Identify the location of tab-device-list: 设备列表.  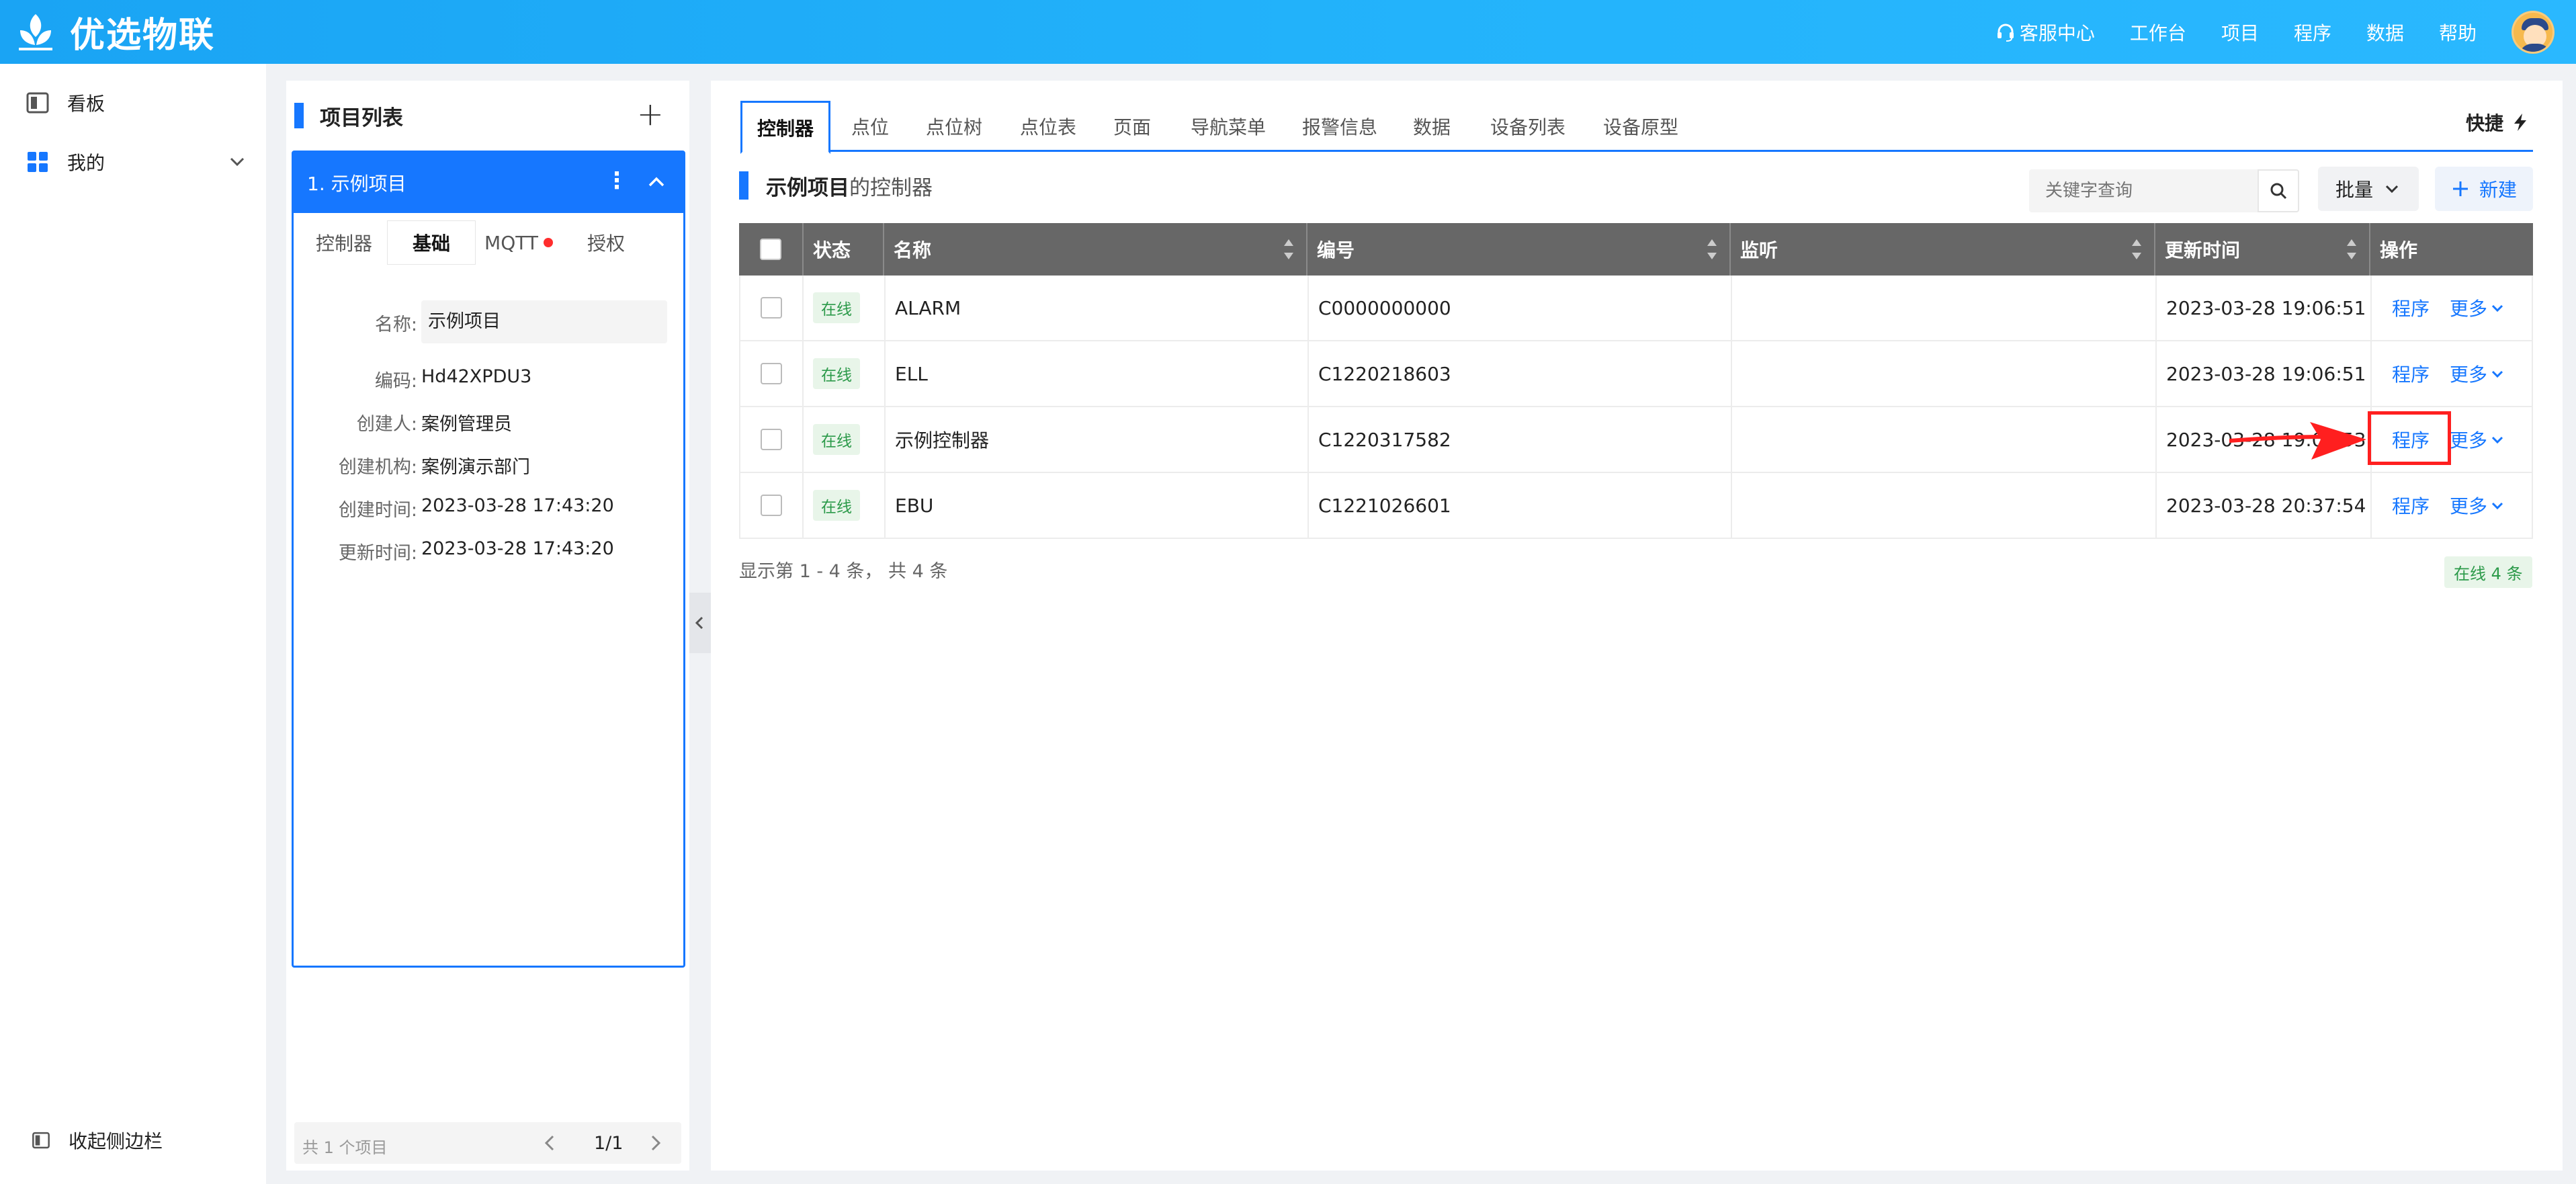
(1528, 126).